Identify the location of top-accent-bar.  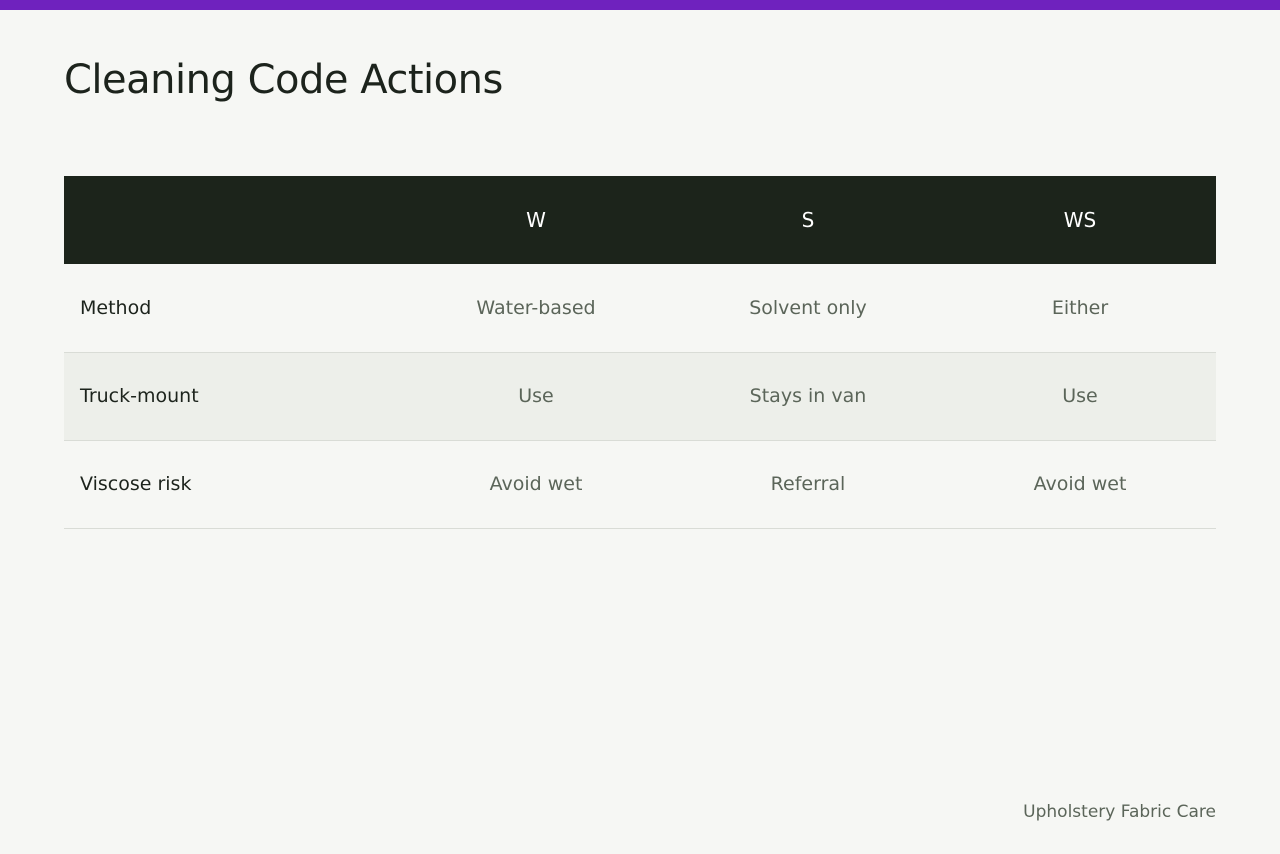
(640, 5).